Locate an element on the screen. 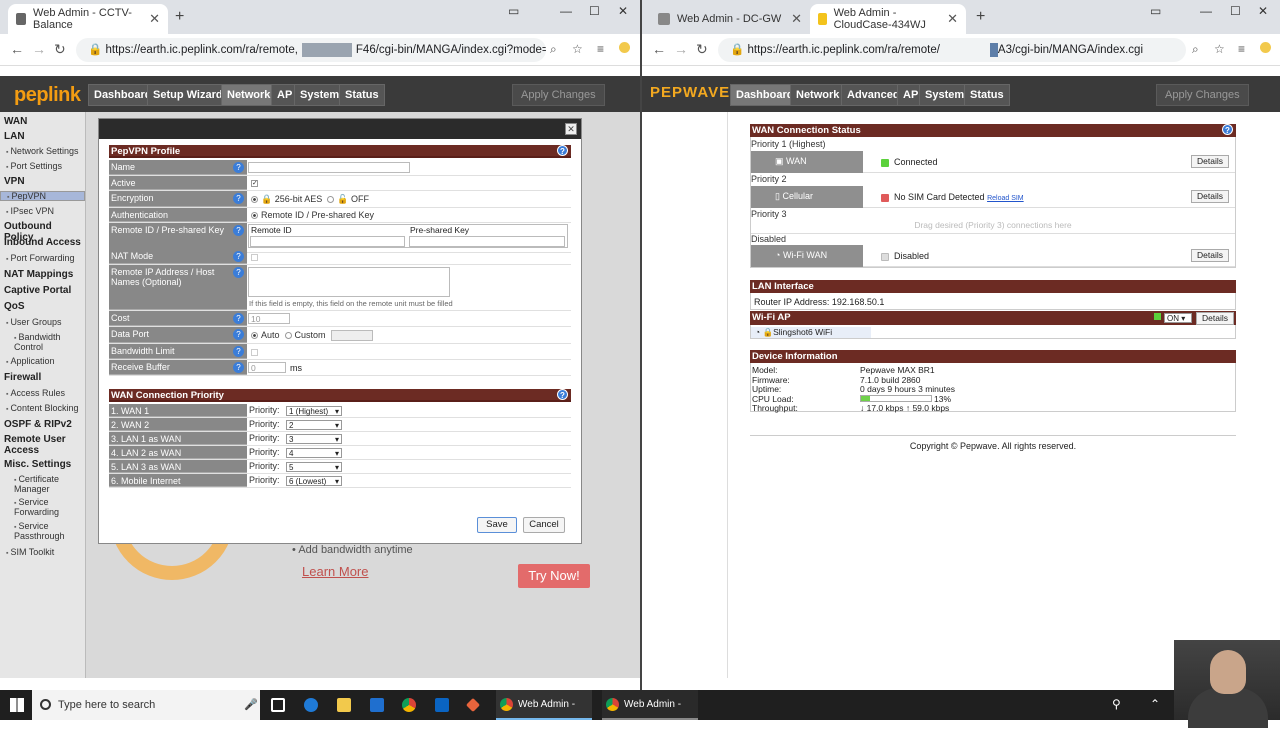  nav-advanced: Advanced is located at coordinates (873, 95).